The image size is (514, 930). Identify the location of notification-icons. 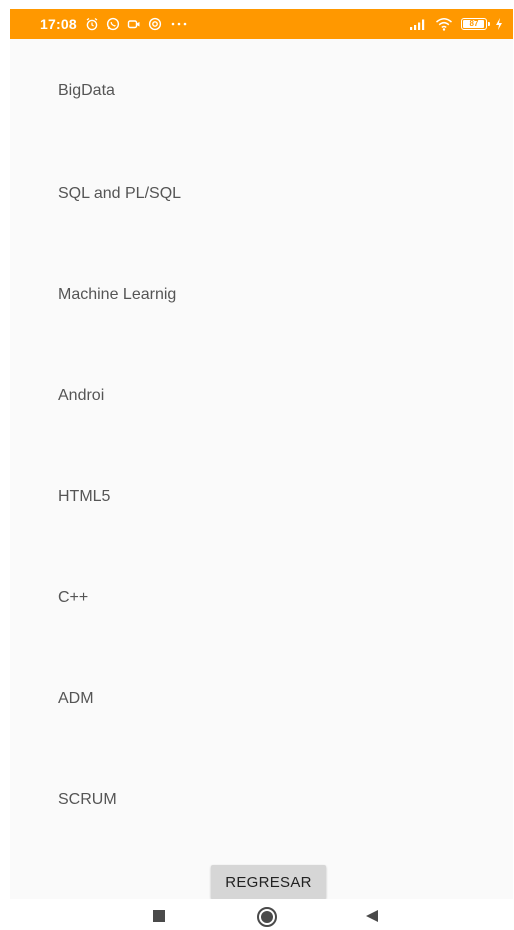
(137, 24).